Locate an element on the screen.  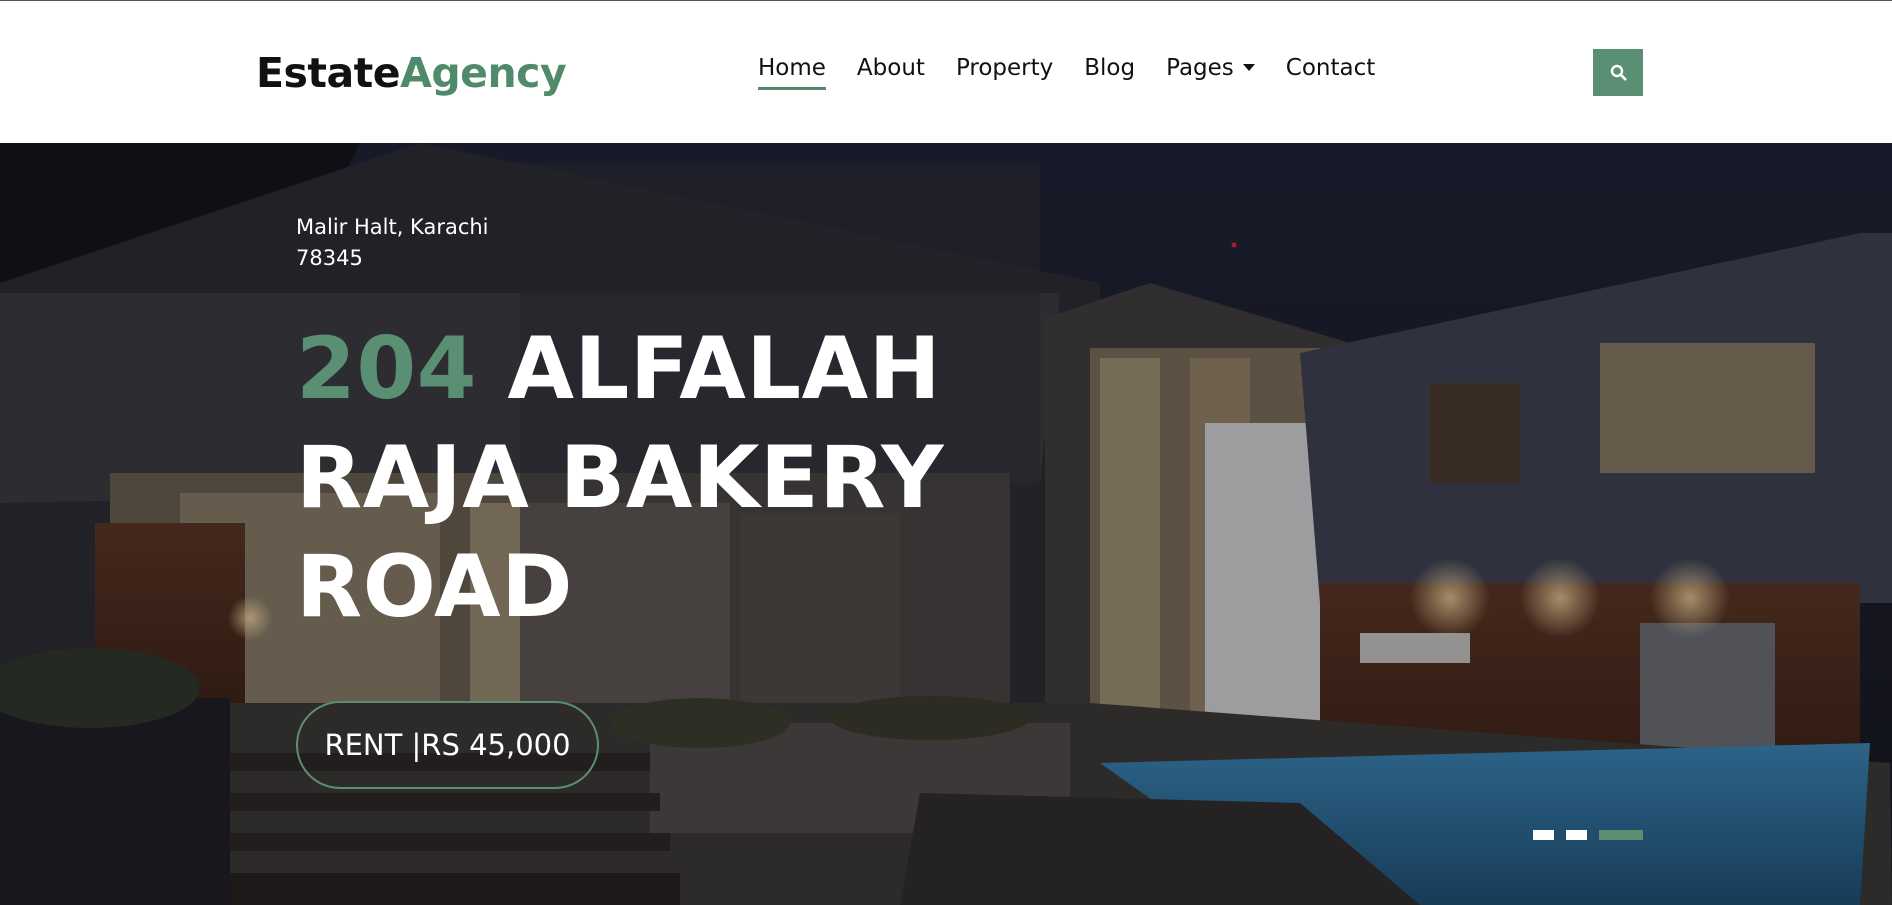
property-title: 204 ALFALAH RAJA BAKERY ROAD is located at coordinates (620, 478).